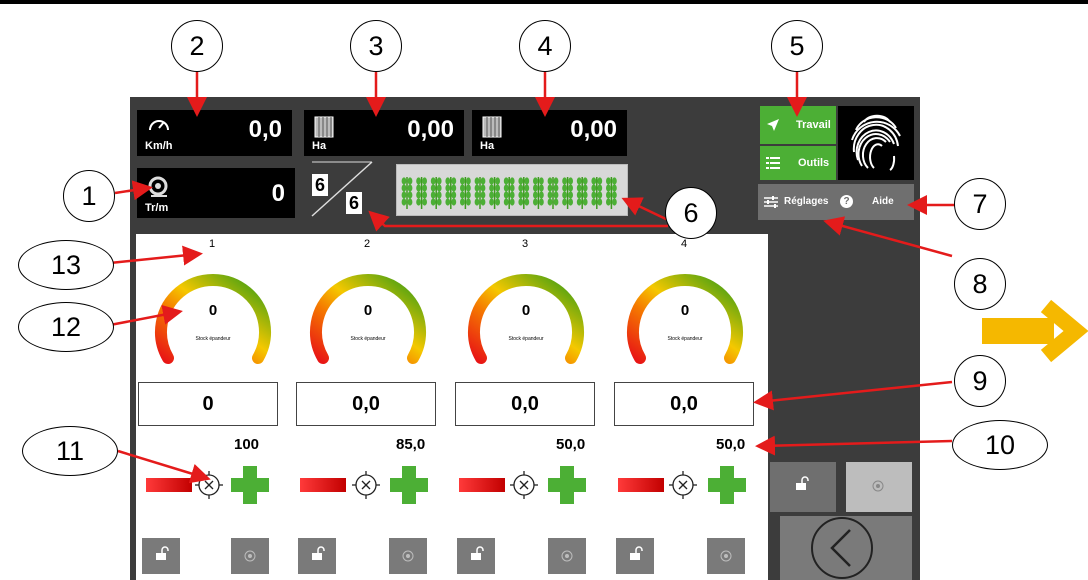 Image resolution: width=1088 pixels, height=580 pixels. Describe the element at coordinates (341, 189) in the screenshot. I see `section-count: 6 6` at that location.